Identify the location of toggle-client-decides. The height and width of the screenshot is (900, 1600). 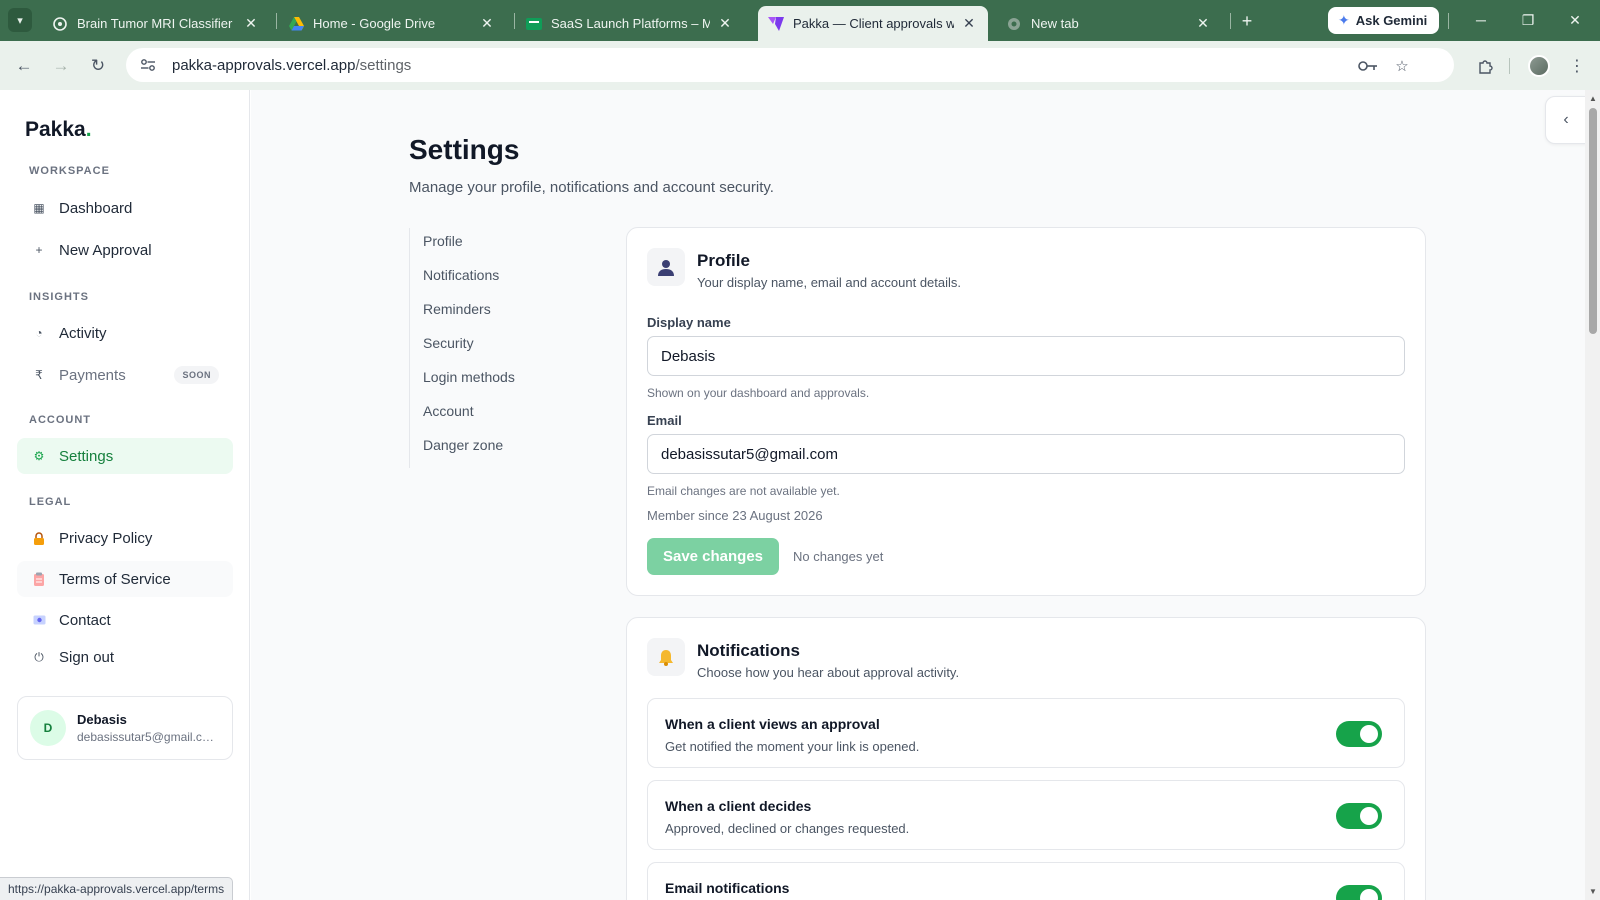
(1359, 816).